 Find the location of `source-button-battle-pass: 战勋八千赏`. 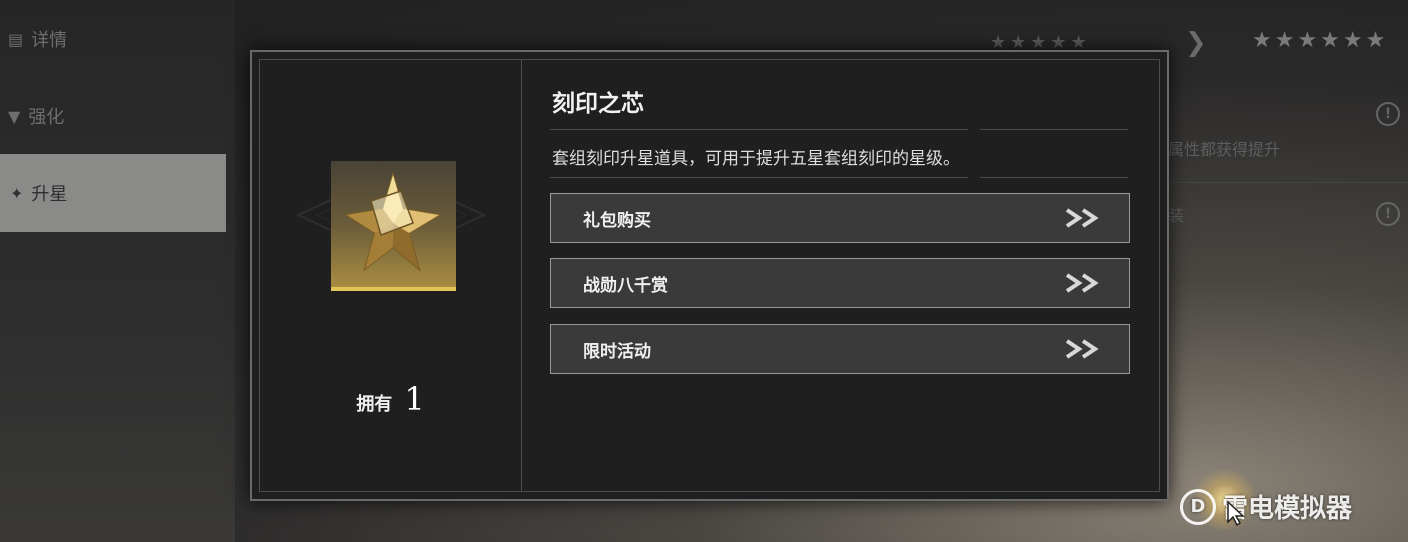

source-button-battle-pass: 战勋八千赏 is located at coordinates (840, 283).